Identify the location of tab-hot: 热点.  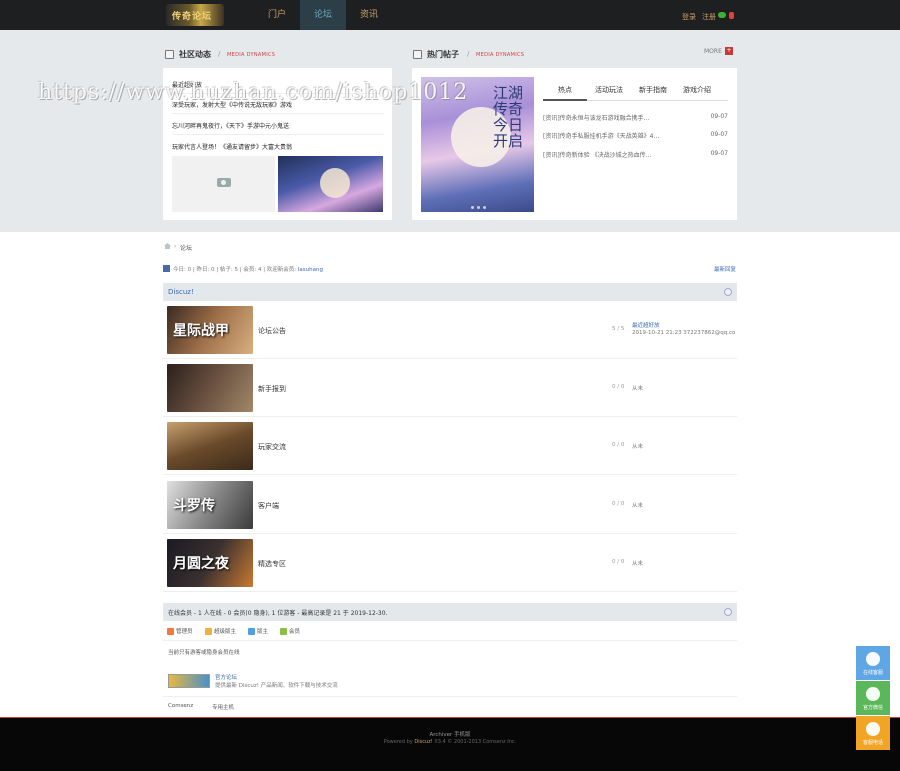
(565, 90).